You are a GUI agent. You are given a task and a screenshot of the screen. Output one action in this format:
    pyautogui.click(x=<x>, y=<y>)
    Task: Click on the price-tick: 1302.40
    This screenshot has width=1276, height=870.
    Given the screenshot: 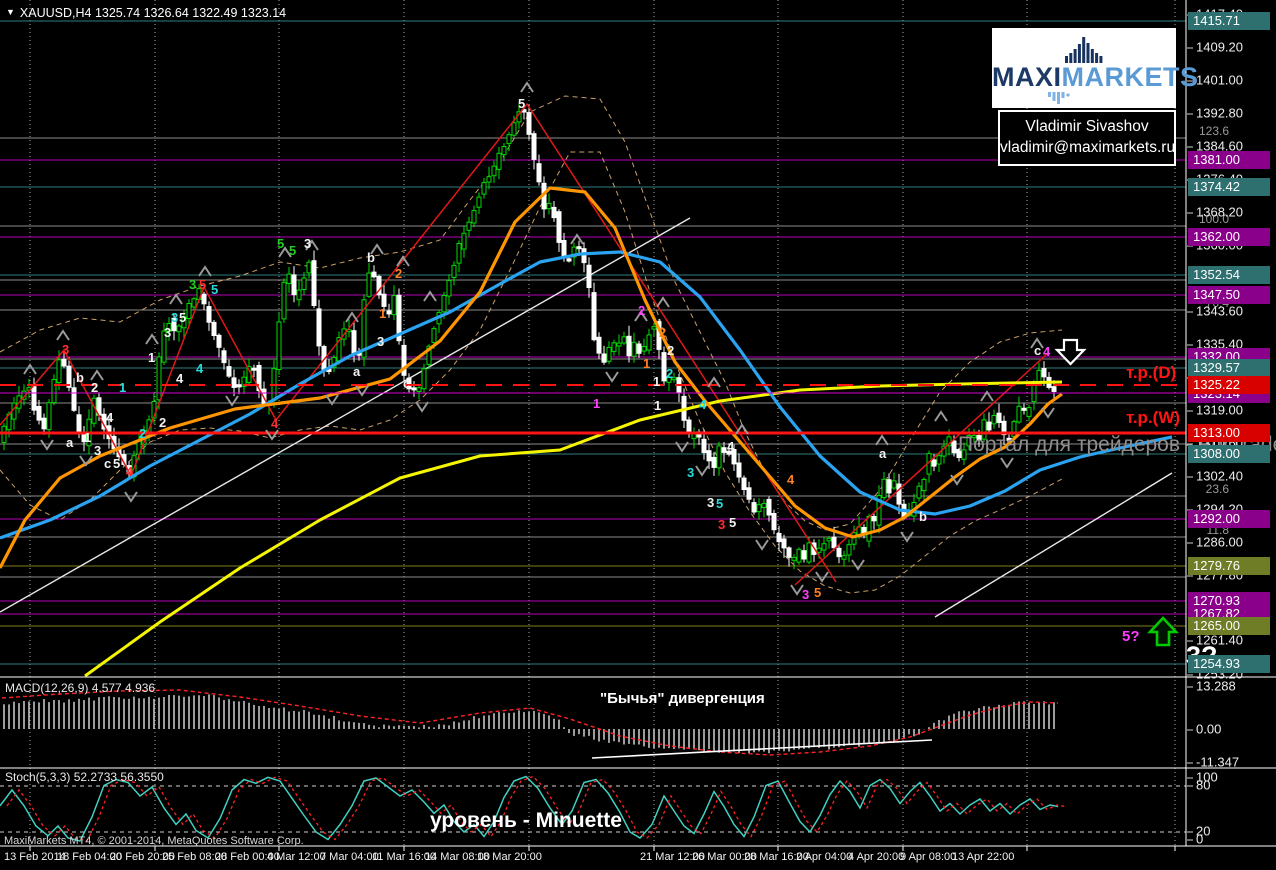 What is the action you would take?
    pyautogui.click(x=1215, y=476)
    